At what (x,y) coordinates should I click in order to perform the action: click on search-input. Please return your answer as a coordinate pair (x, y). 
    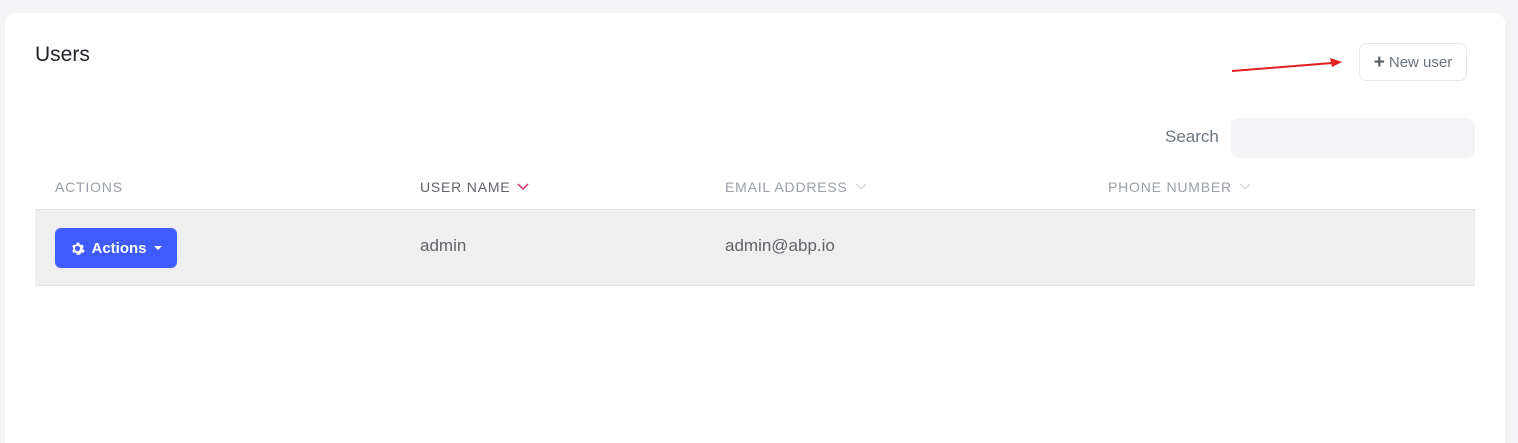
    Looking at the image, I should click on (1353, 138).